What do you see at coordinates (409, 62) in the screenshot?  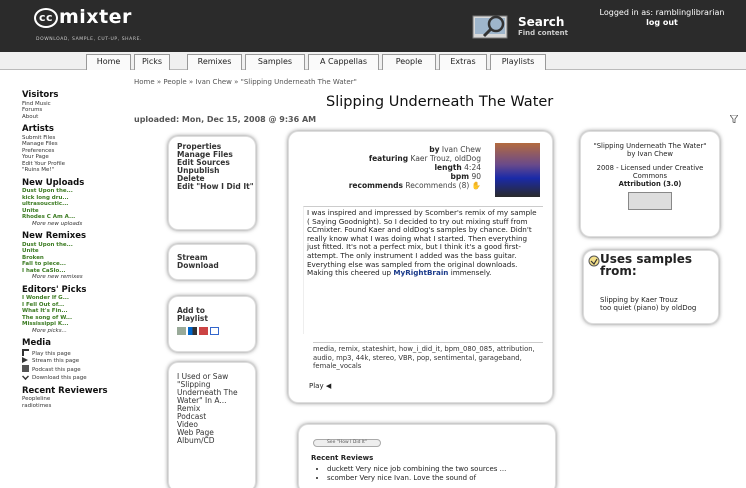 I see `tab-people: People` at bounding box center [409, 62].